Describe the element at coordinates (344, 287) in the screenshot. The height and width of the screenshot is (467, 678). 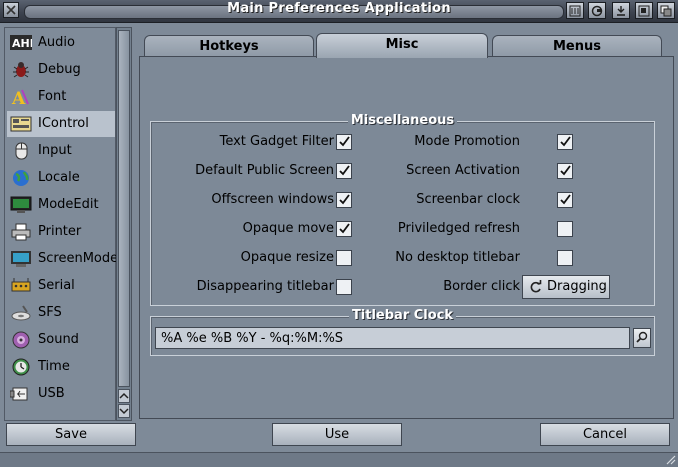
I see `checkbox-disappearing-titlebar` at that location.